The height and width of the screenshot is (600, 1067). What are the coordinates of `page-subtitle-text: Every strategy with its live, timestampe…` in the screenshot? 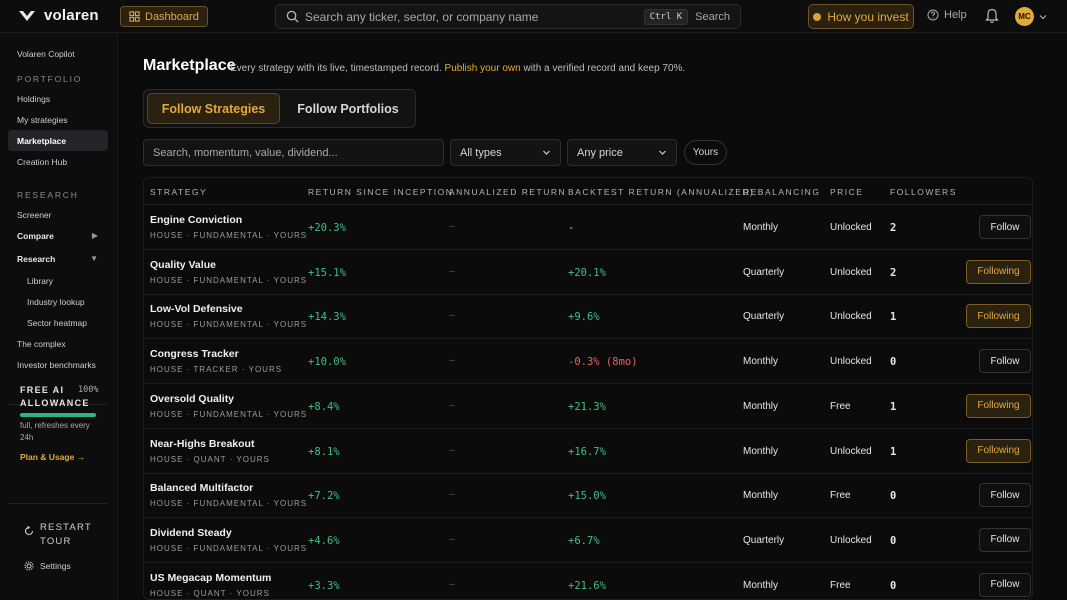 It's located at (336, 68).